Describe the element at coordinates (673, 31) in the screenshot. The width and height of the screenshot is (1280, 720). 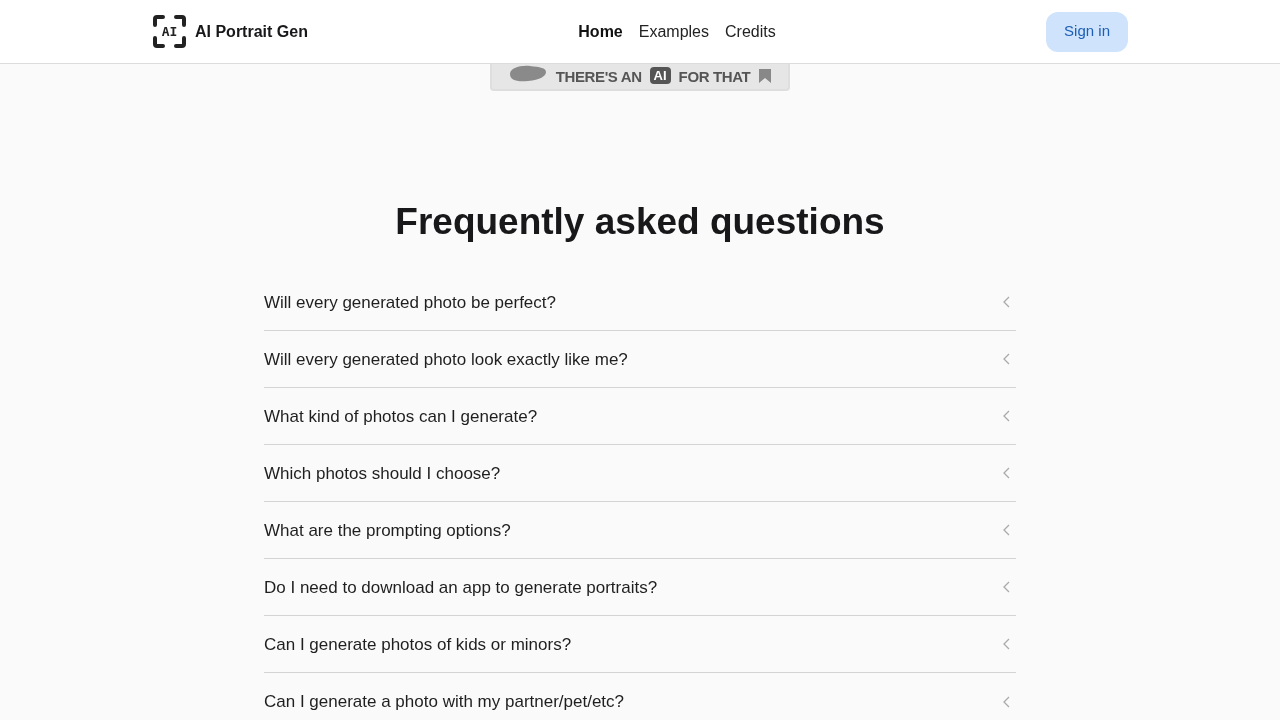
I see `nav-link: Examples` at that location.